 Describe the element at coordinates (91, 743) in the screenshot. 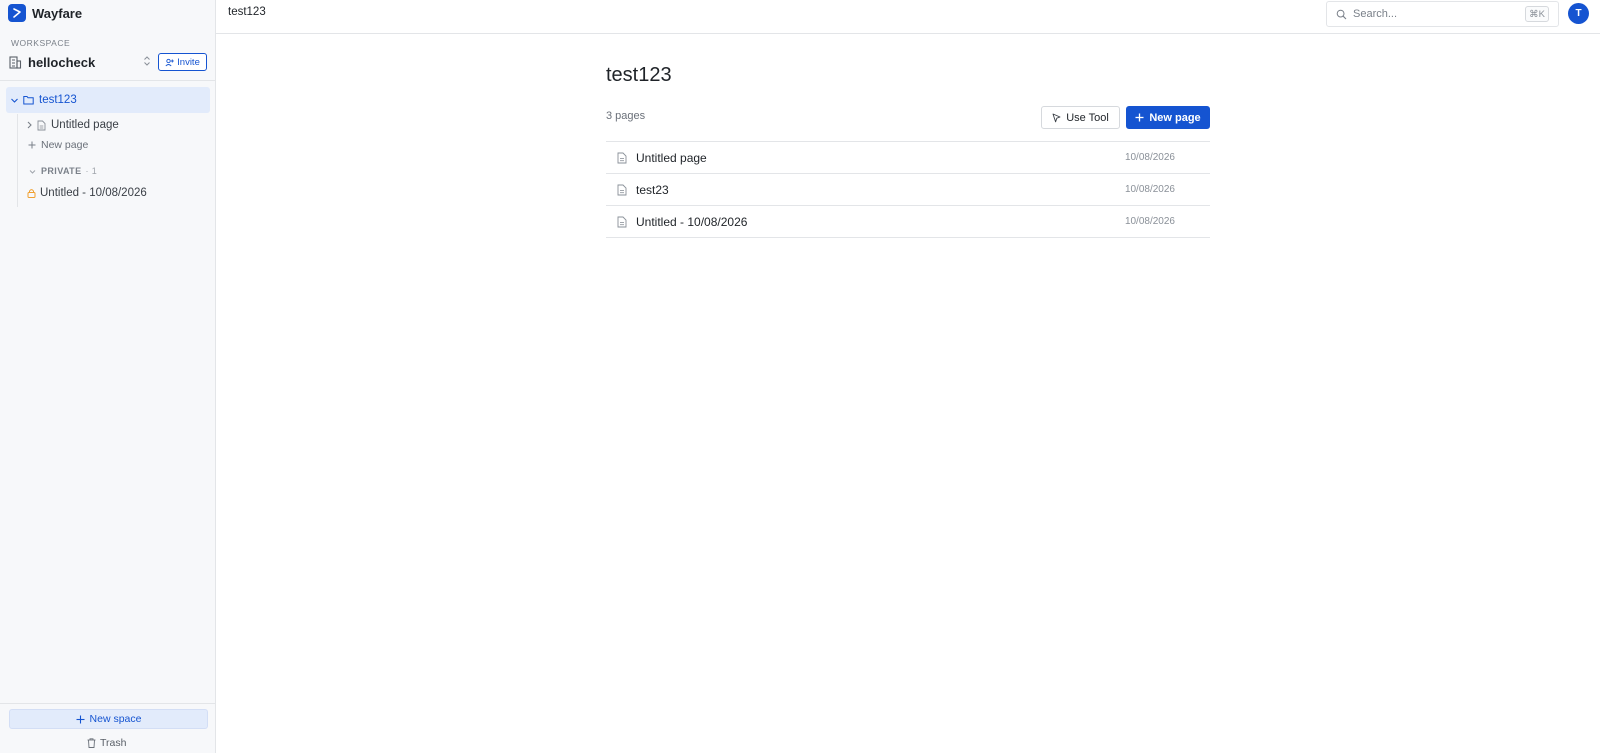

I see `trash-icon` at that location.